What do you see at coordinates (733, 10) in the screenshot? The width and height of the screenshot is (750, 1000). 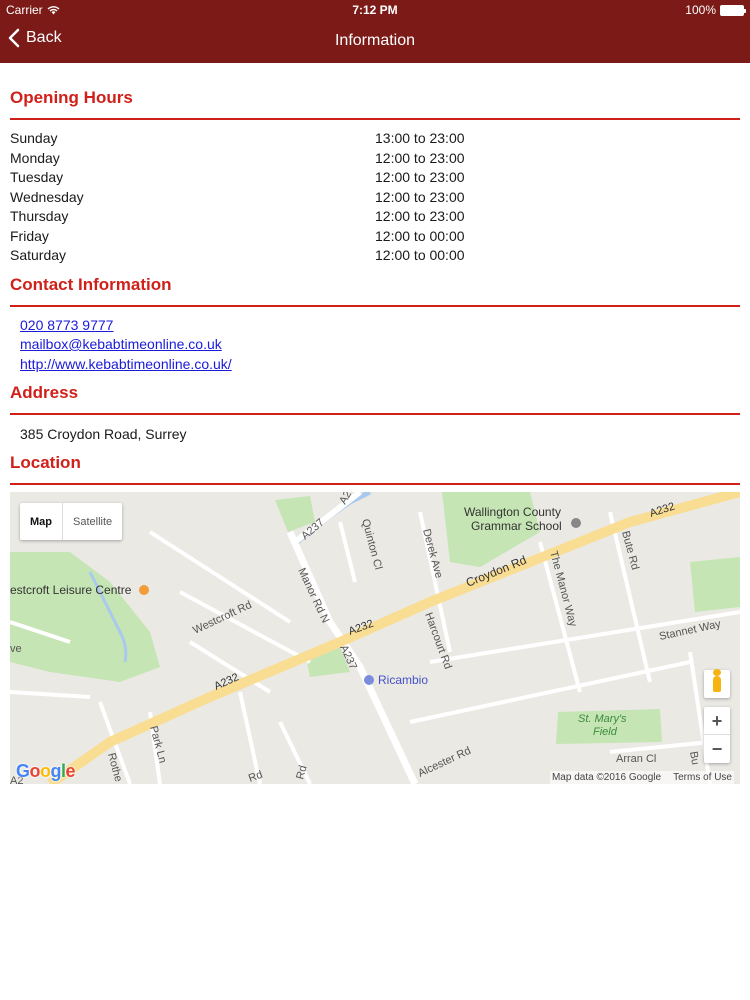 I see `battery-icon` at bounding box center [733, 10].